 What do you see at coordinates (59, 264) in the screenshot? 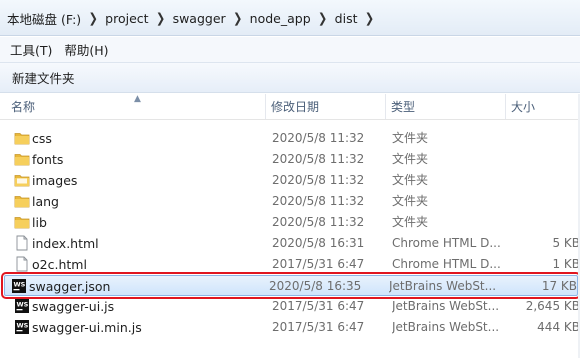
I see `file-name: o2c.html` at bounding box center [59, 264].